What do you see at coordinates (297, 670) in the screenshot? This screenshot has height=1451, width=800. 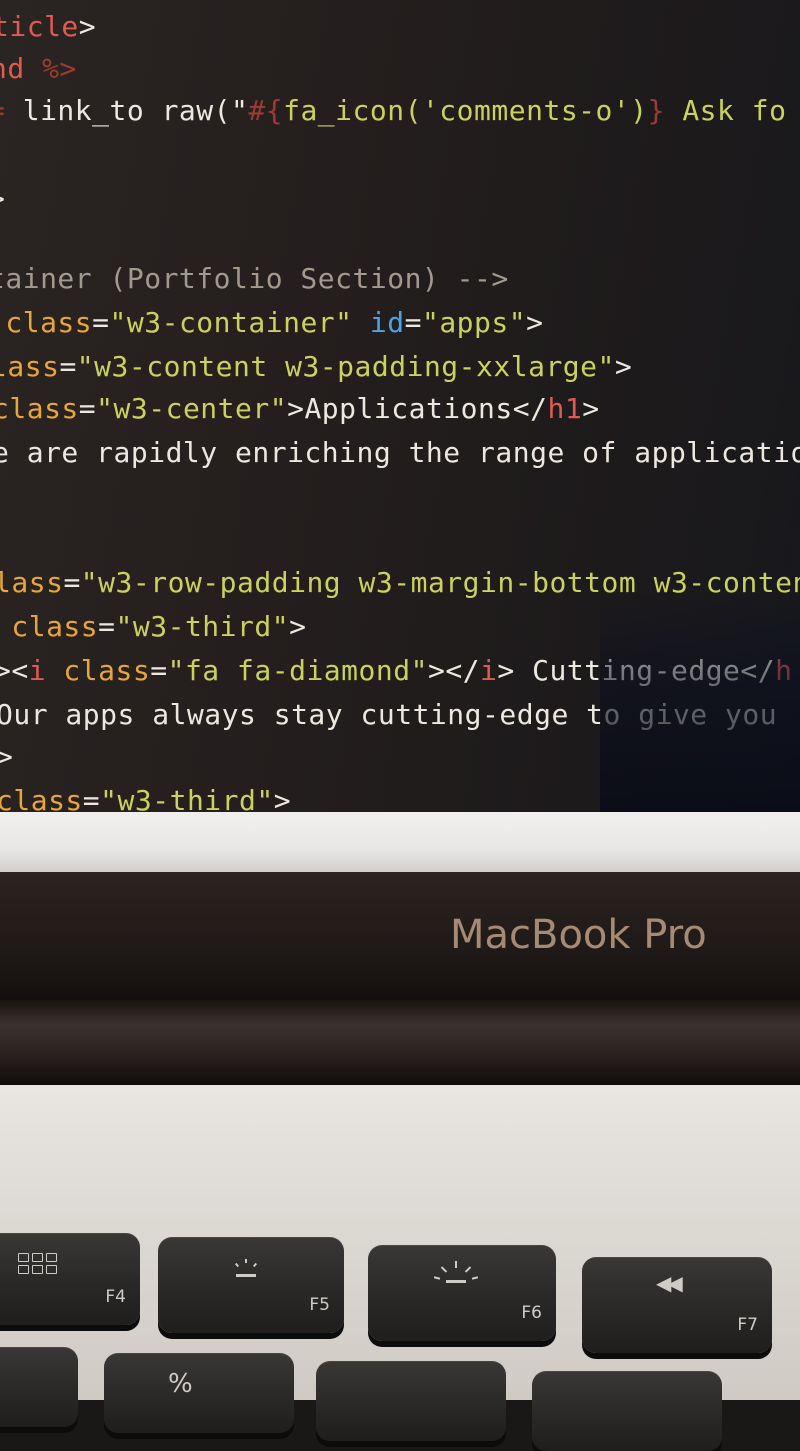 I see `code-token: "fa fa-diamond"` at bounding box center [297, 670].